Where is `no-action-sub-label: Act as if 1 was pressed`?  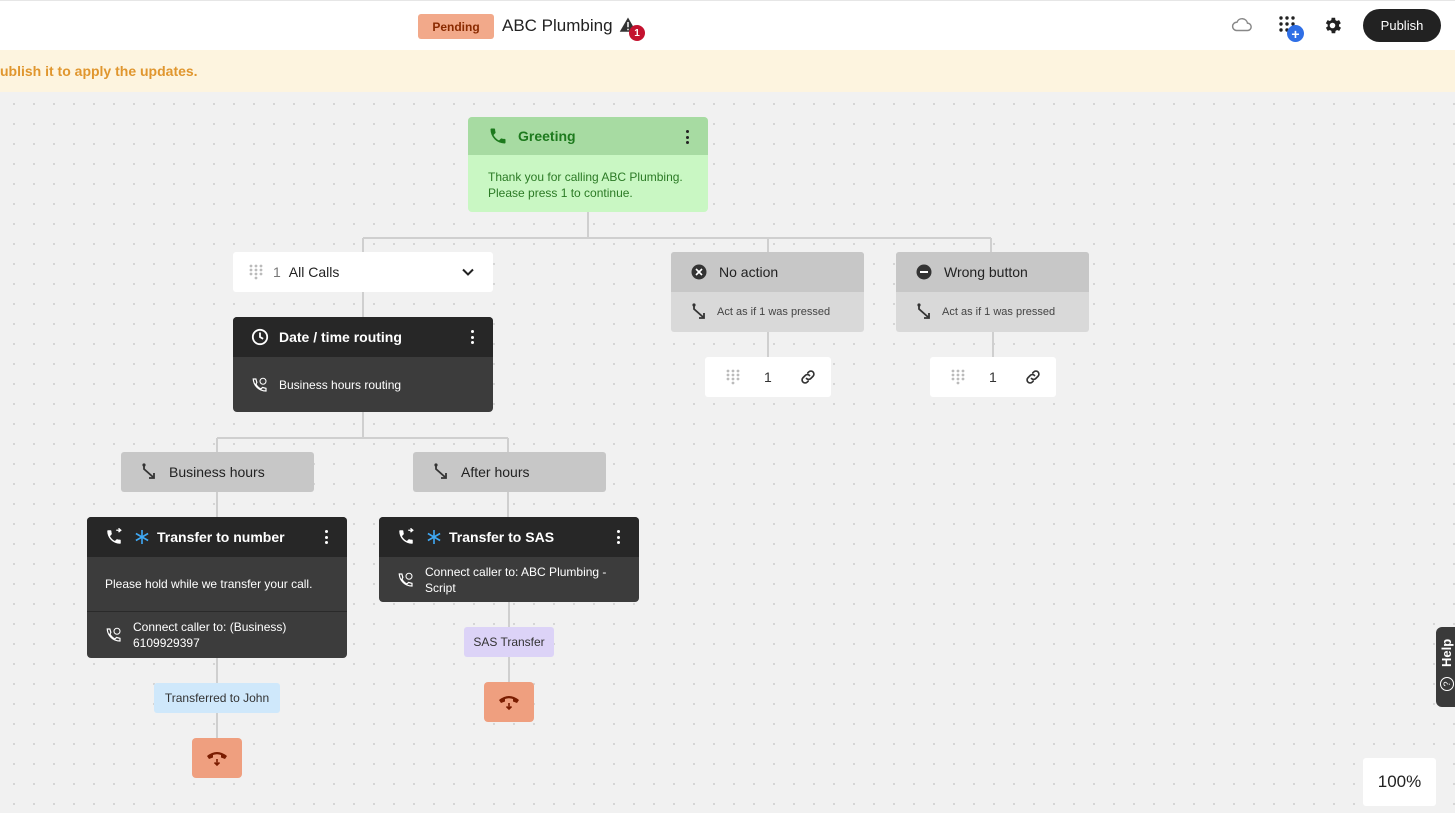 no-action-sub-label: Act as if 1 was pressed is located at coordinates (774, 312).